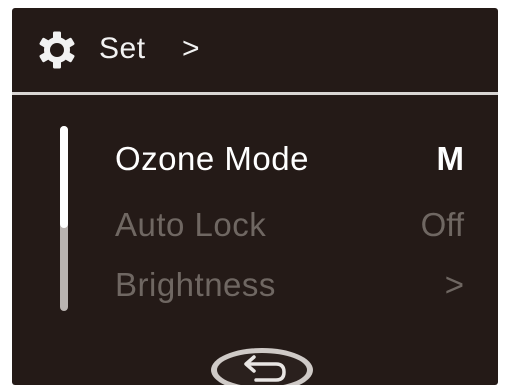  I want to click on header-divider, so click(255, 93).